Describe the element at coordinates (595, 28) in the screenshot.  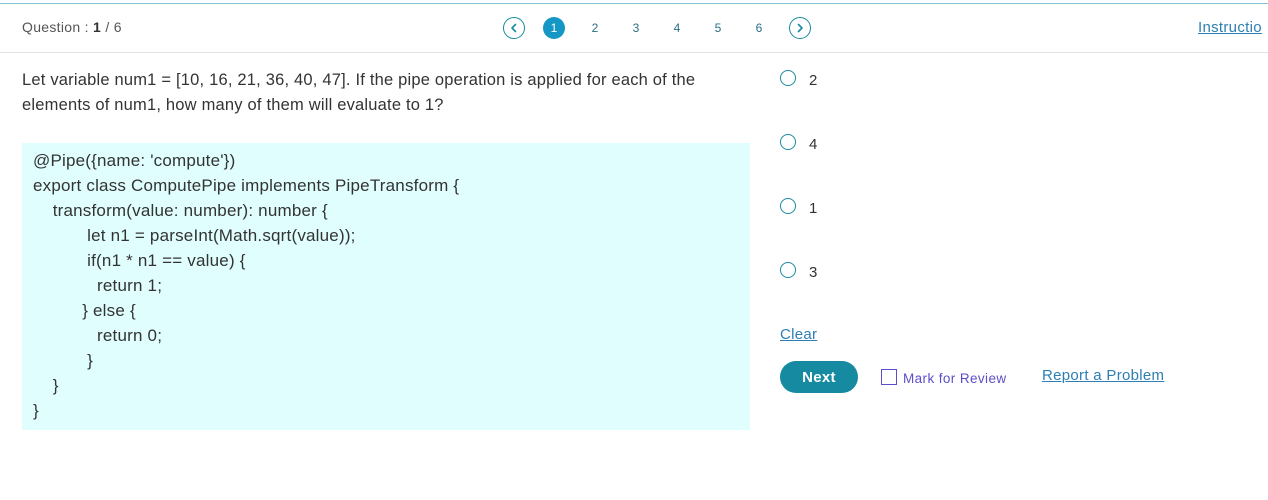
I see `page-button-2: 2` at that location.